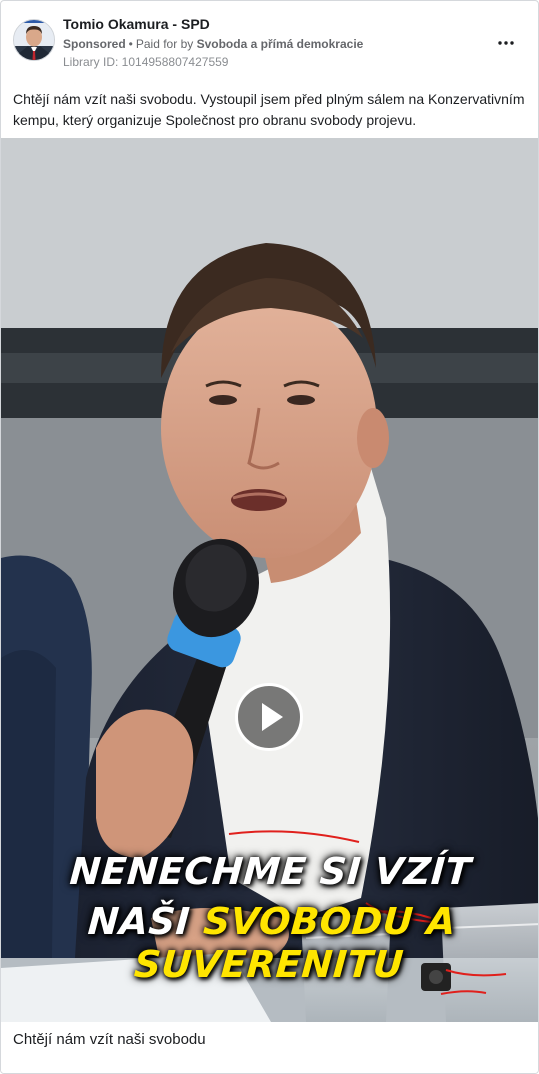 The image size is (539, 1074). I want to click on ad-headline: Chtějí nám vzít naši svobodu, so click(109, 1039).